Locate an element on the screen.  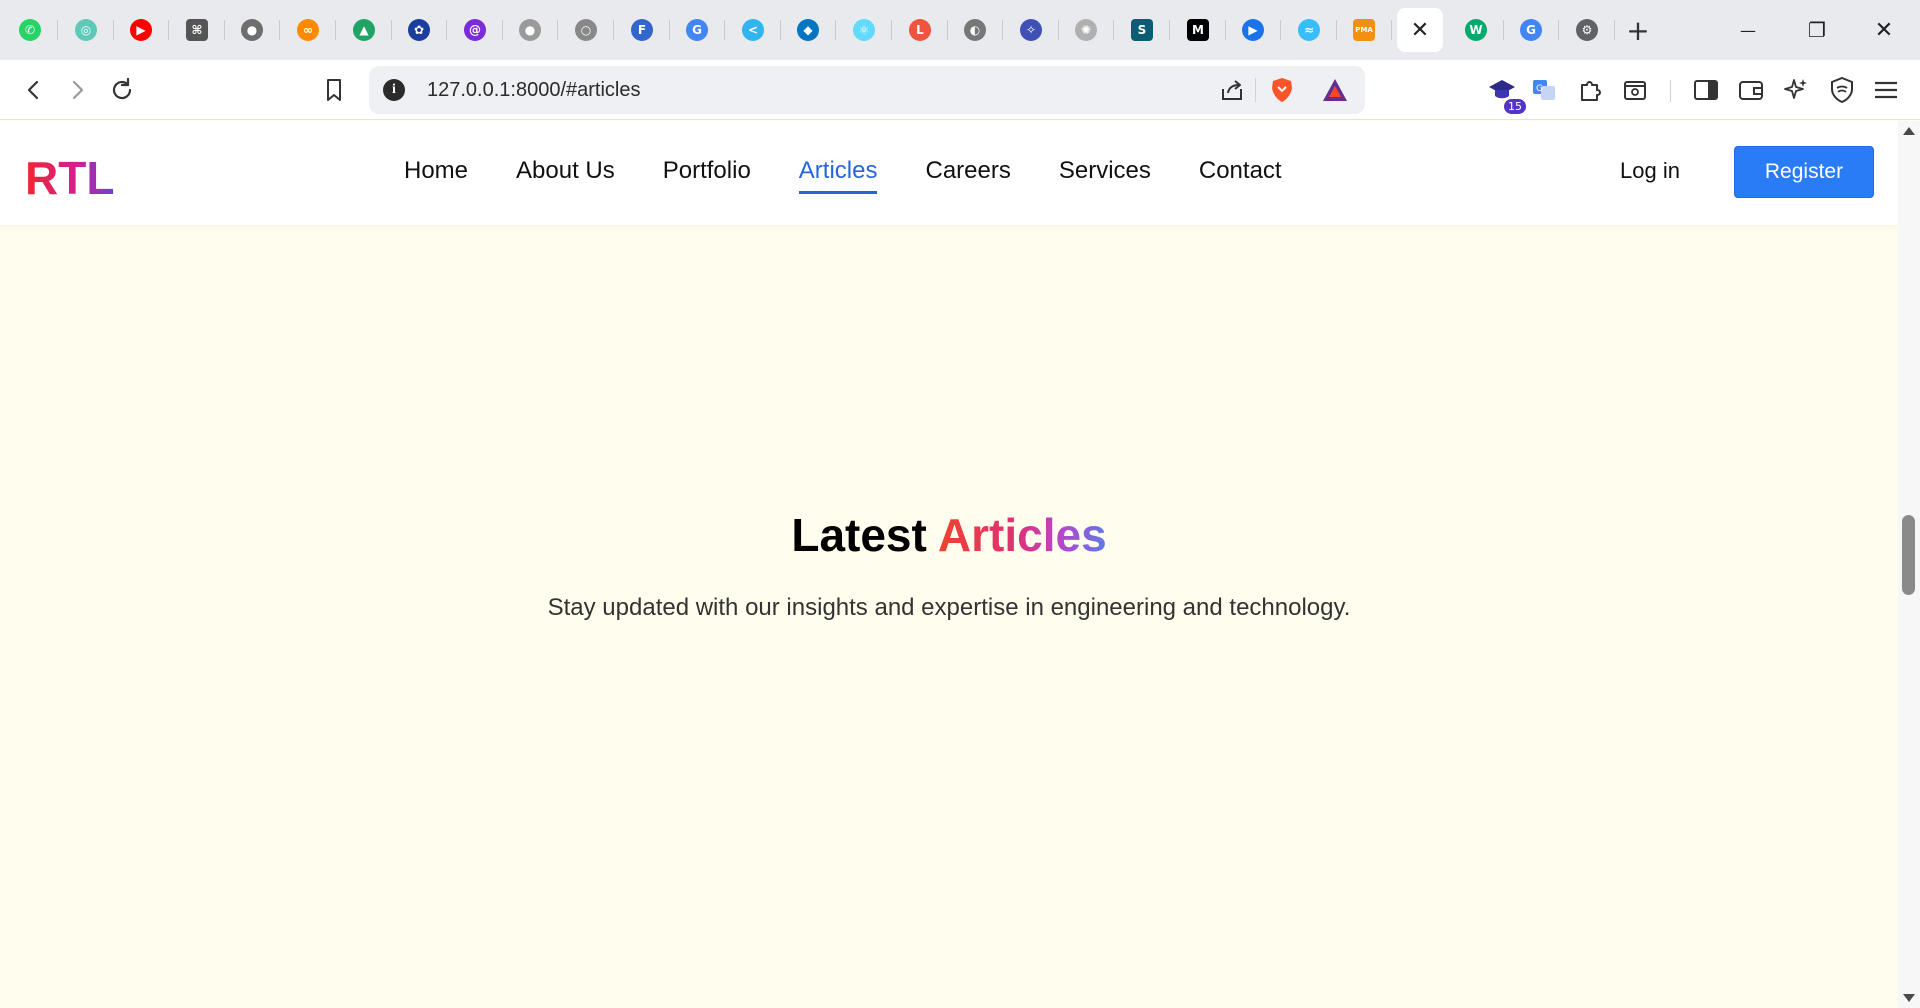
extension-badge: 15 is located at coordinates (1515, 106).